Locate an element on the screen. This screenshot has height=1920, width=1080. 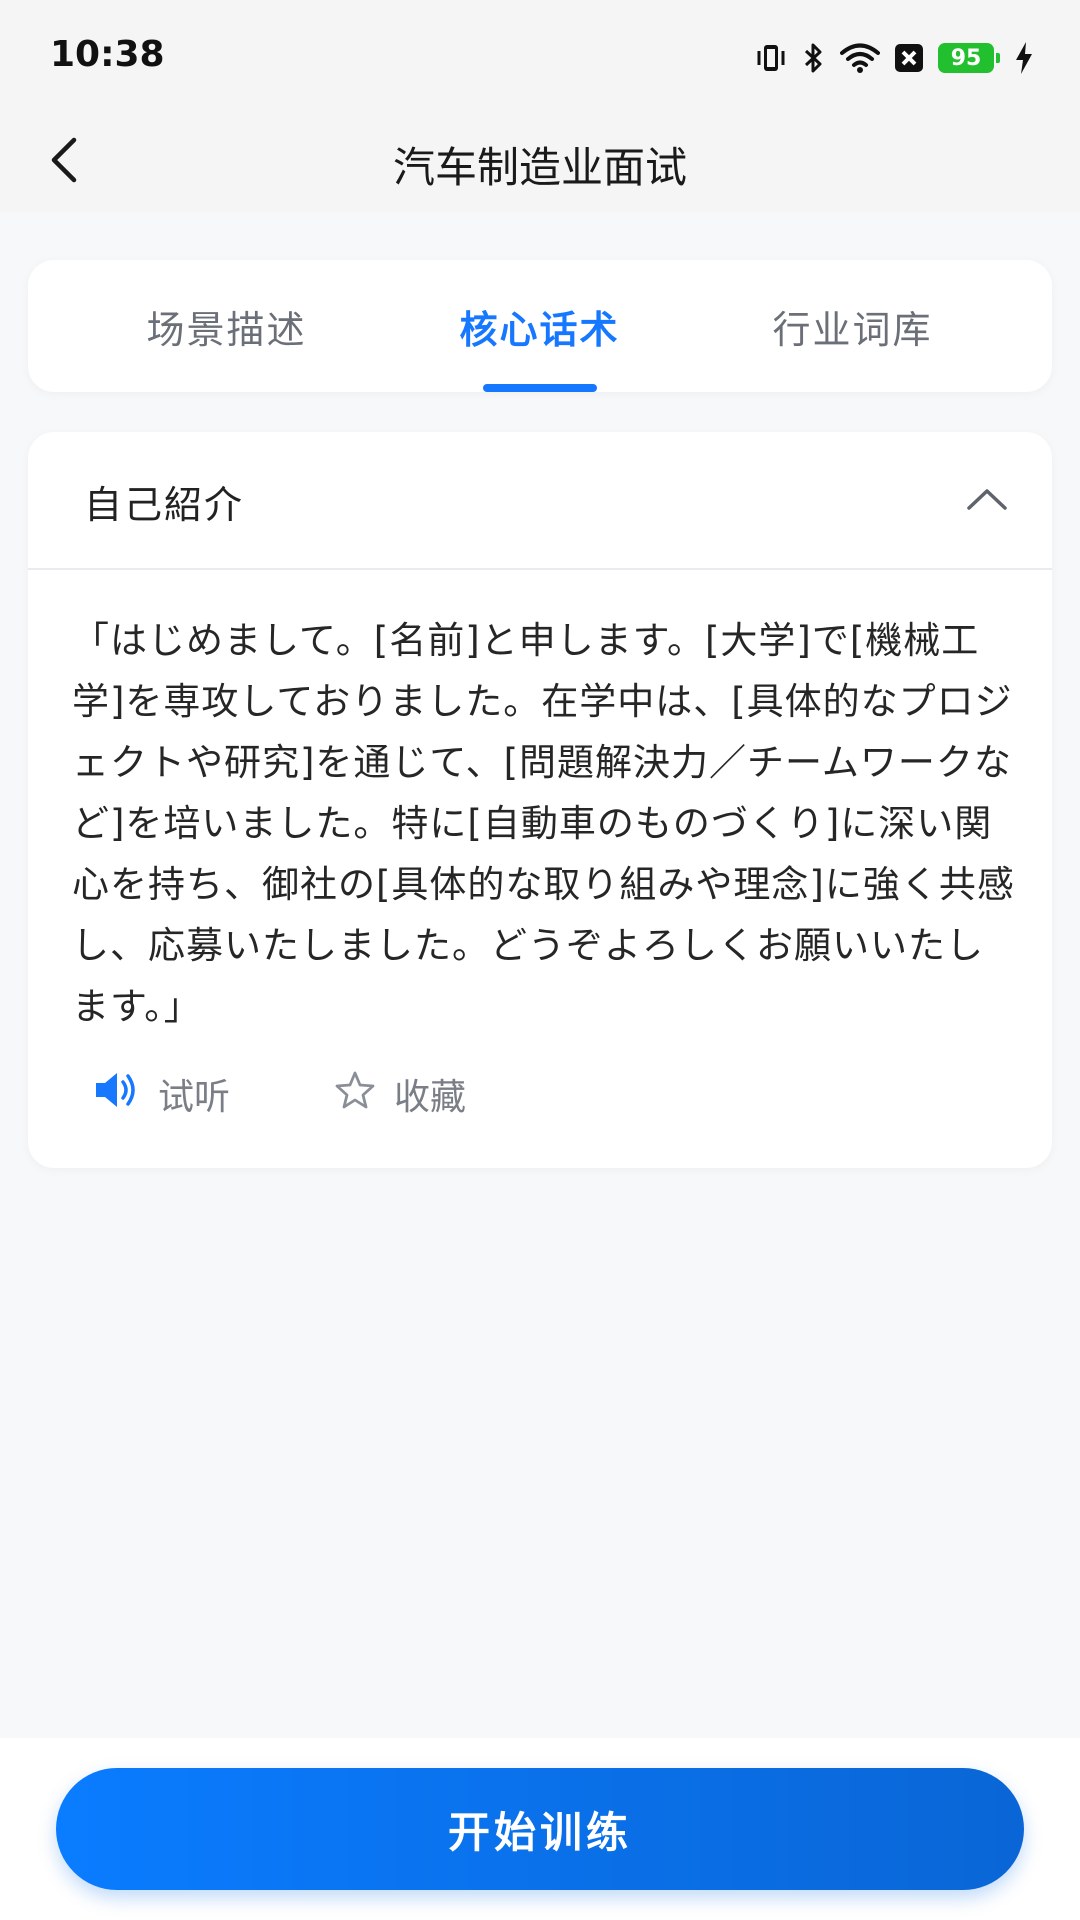
status-bar: 10:38 95 is located at coordinates (540, 55).